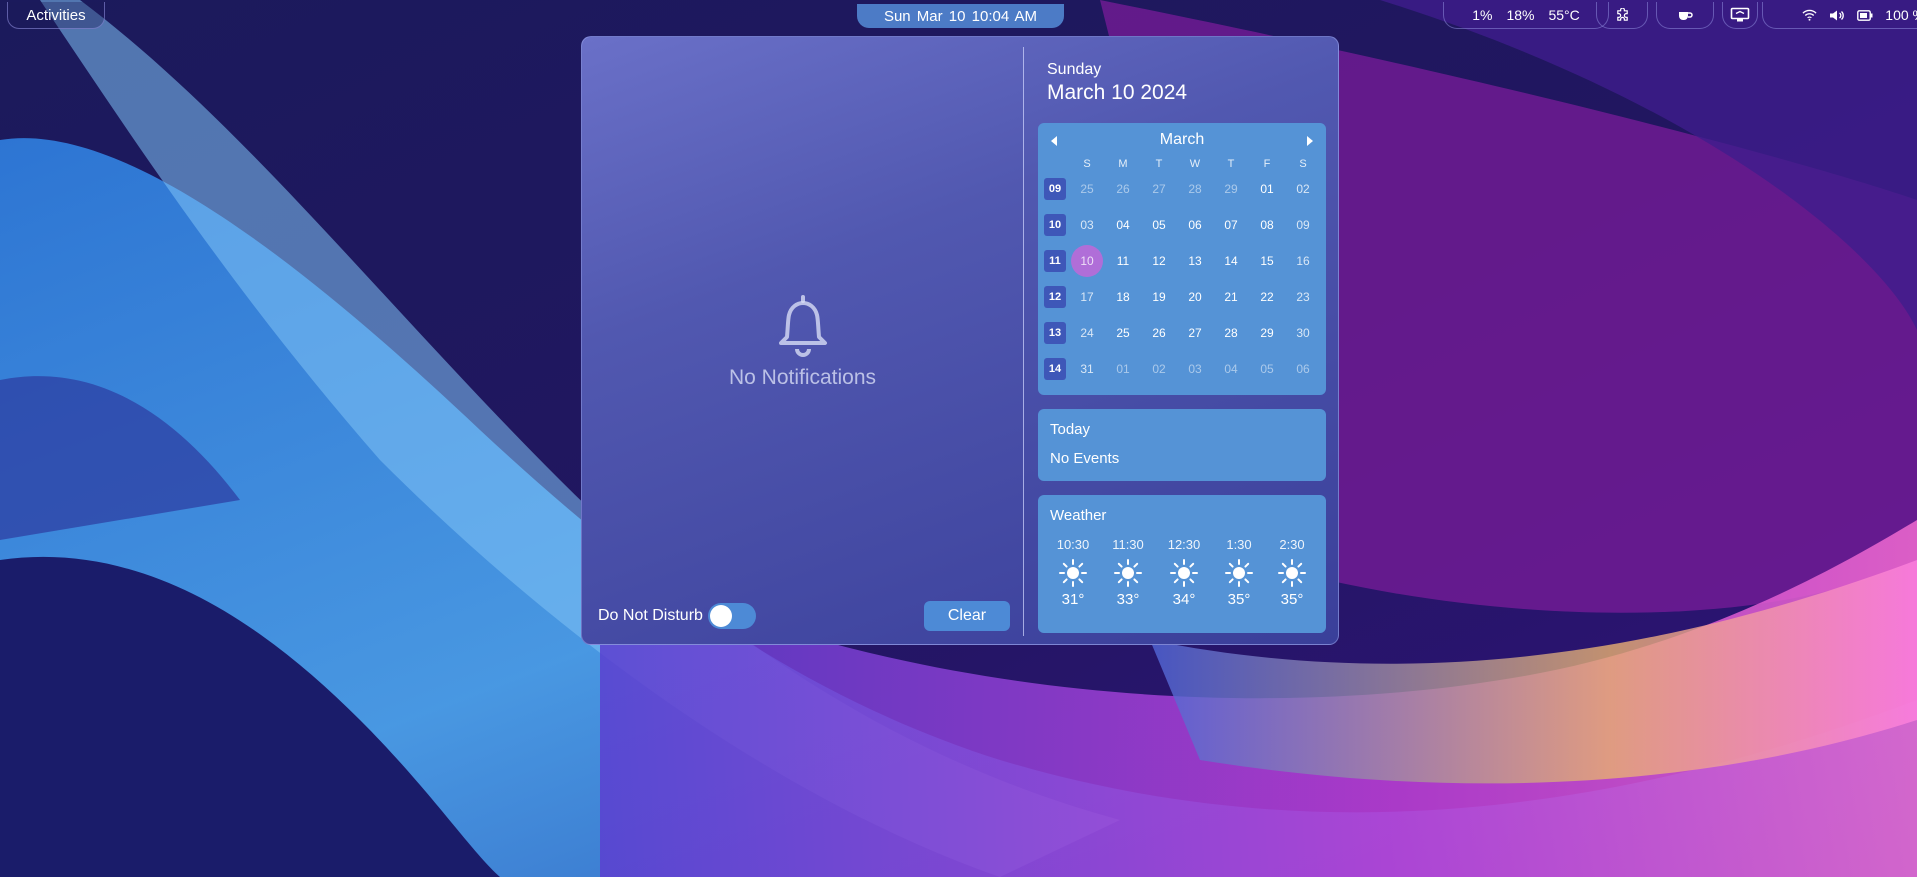  I want to click on calendar-day: 13, so click(1195, 261).